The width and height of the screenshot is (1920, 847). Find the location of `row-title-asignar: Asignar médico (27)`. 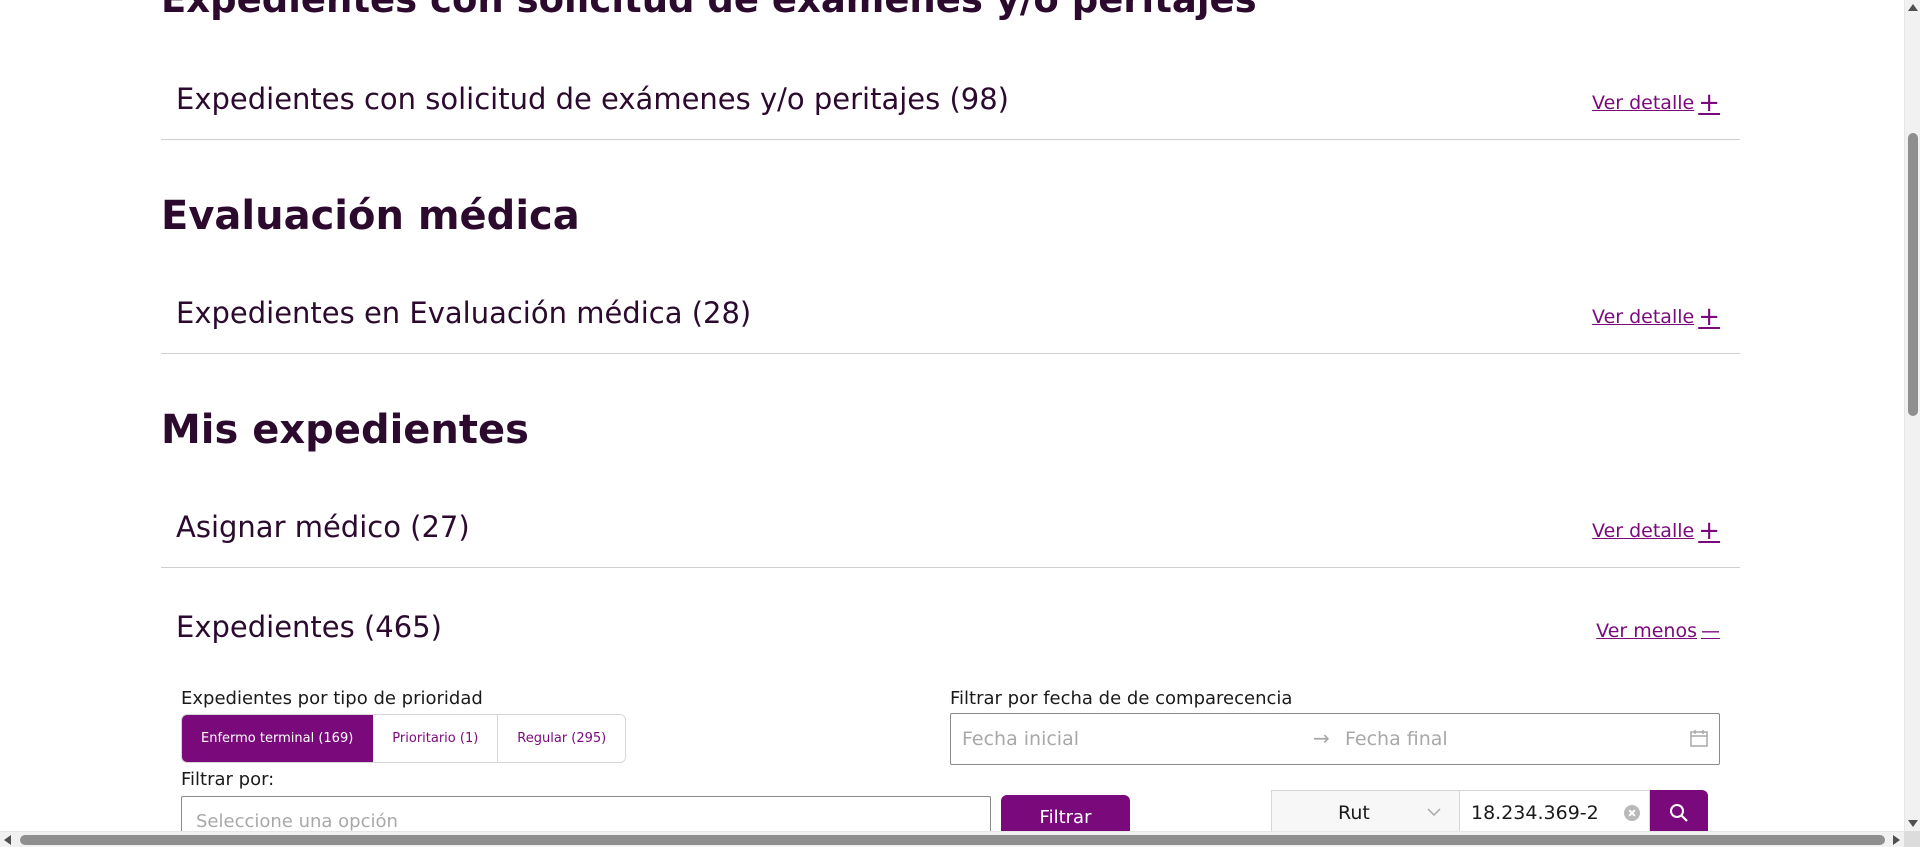

row-title-asignar: Asignar médico (27) is located at coordinates (323, 527).